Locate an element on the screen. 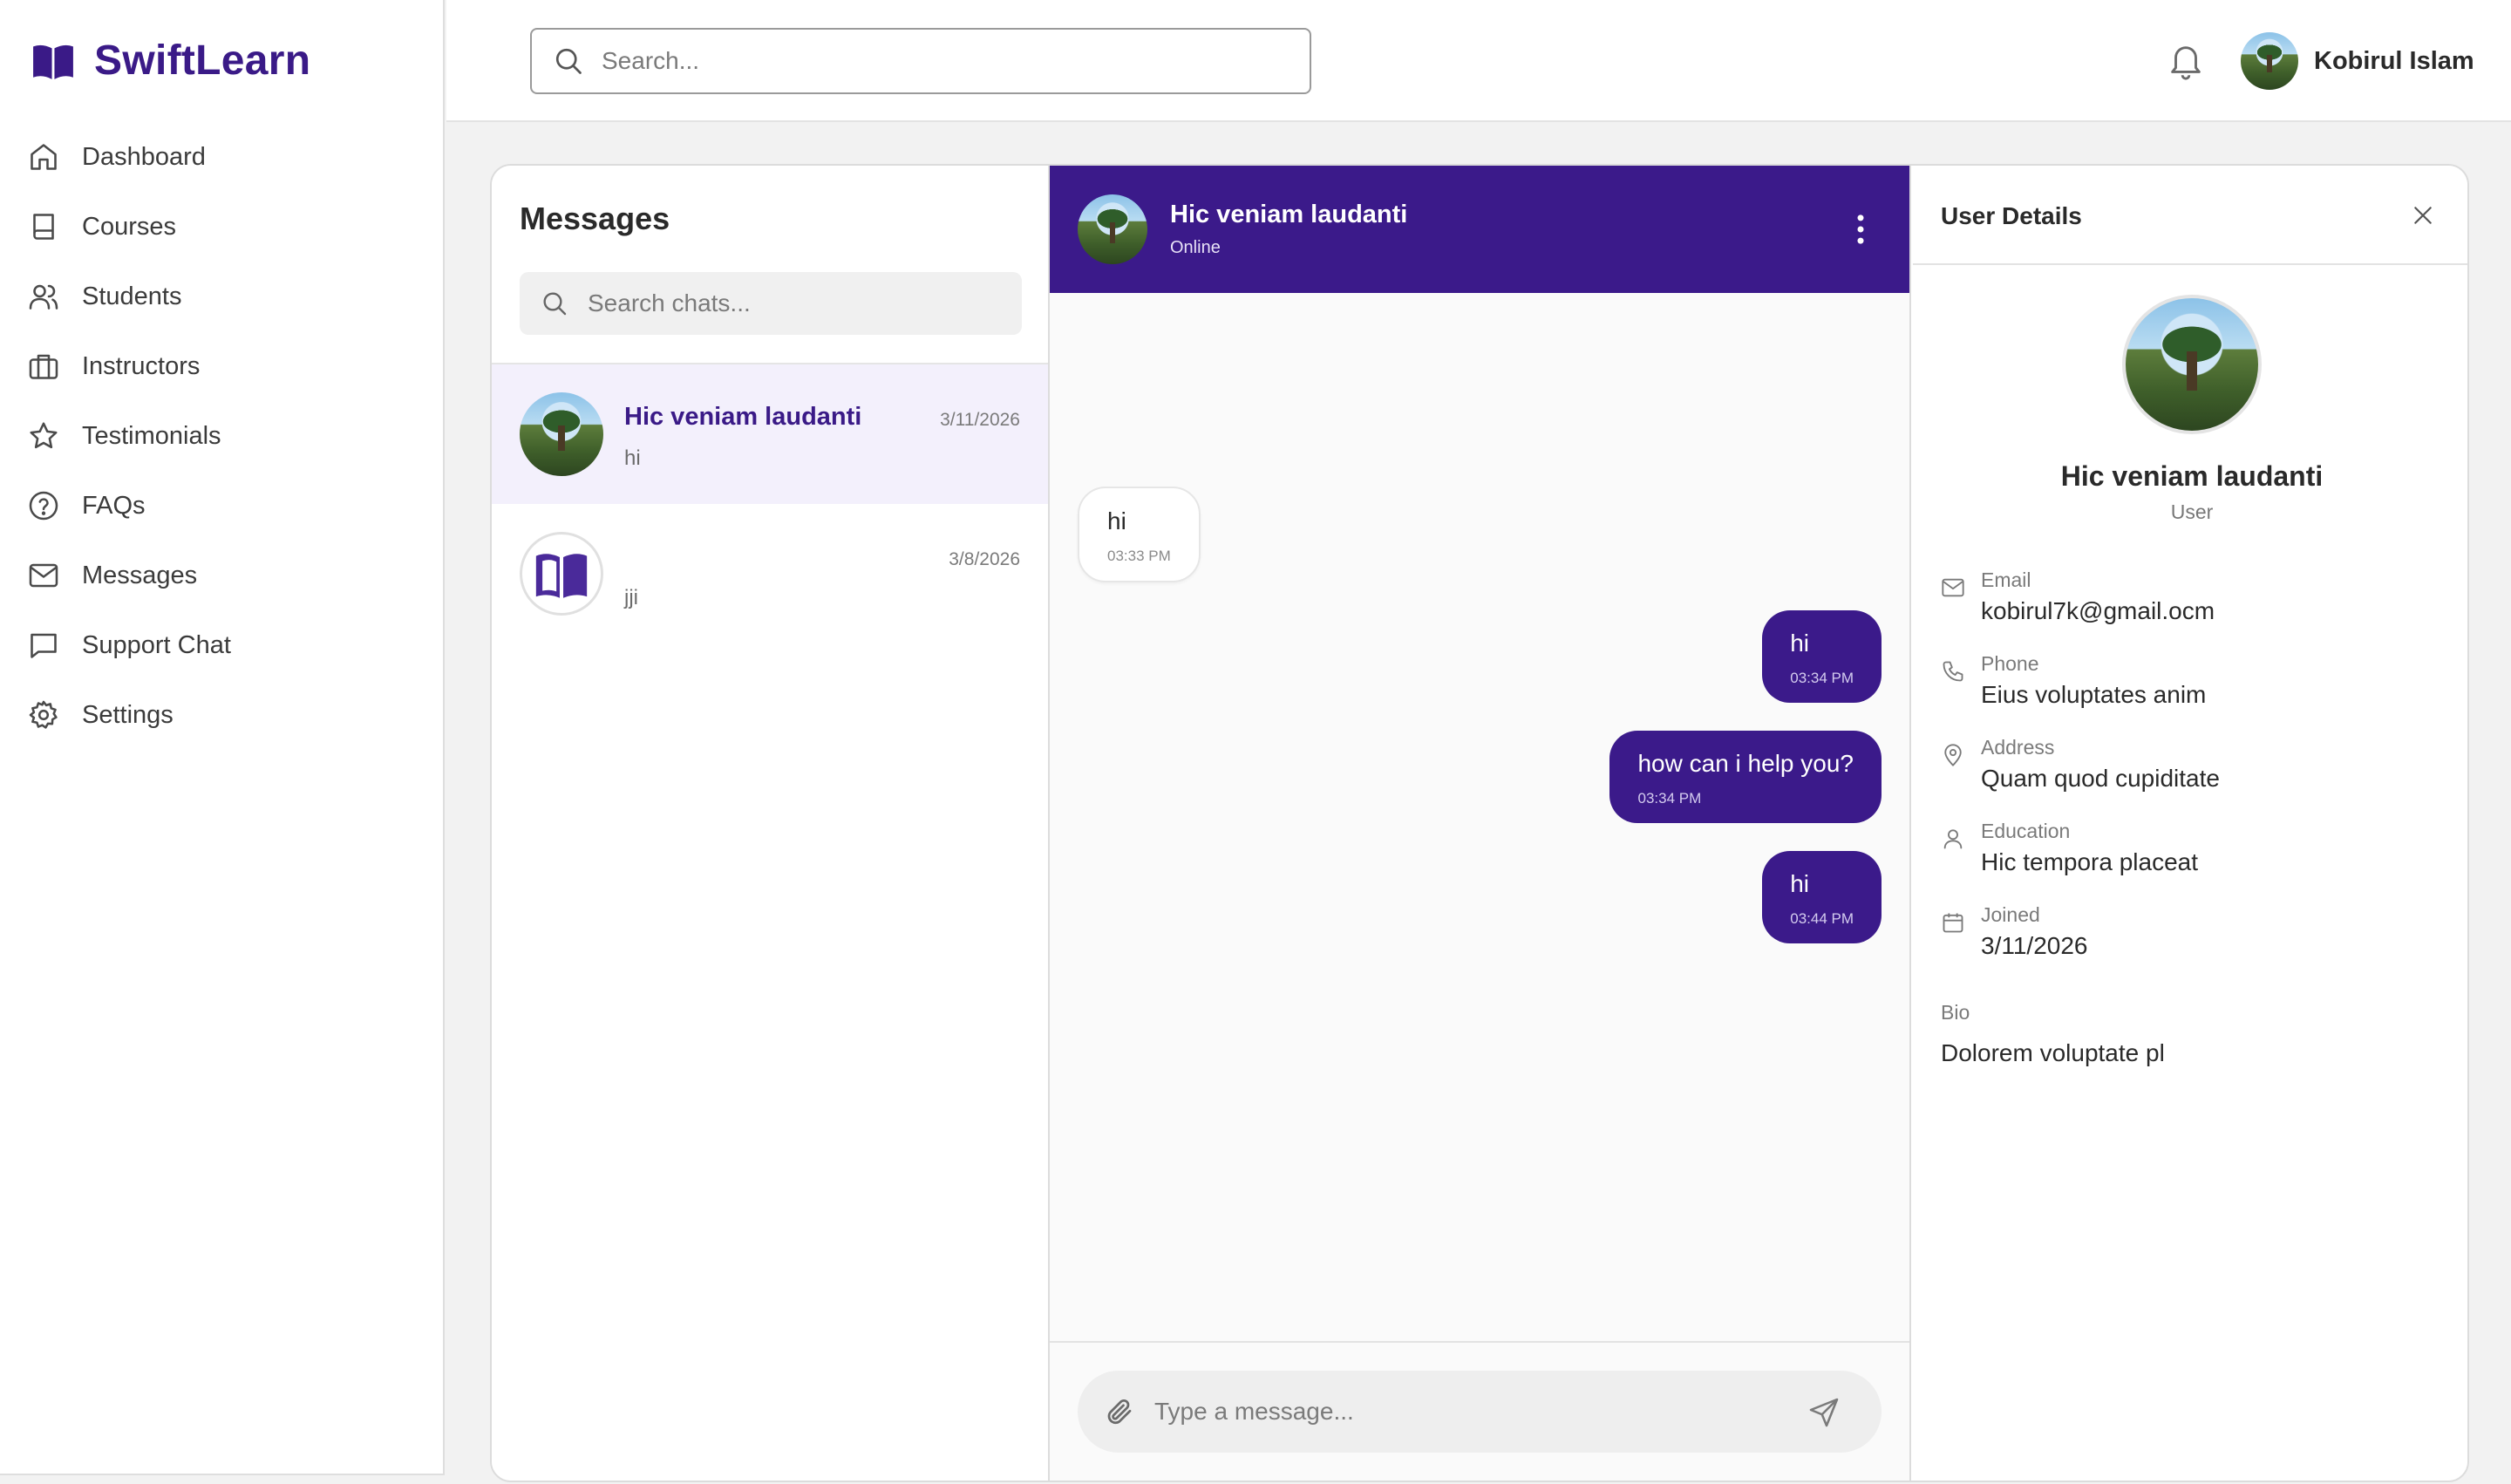  home-icon is located at coordinates (43, 157).